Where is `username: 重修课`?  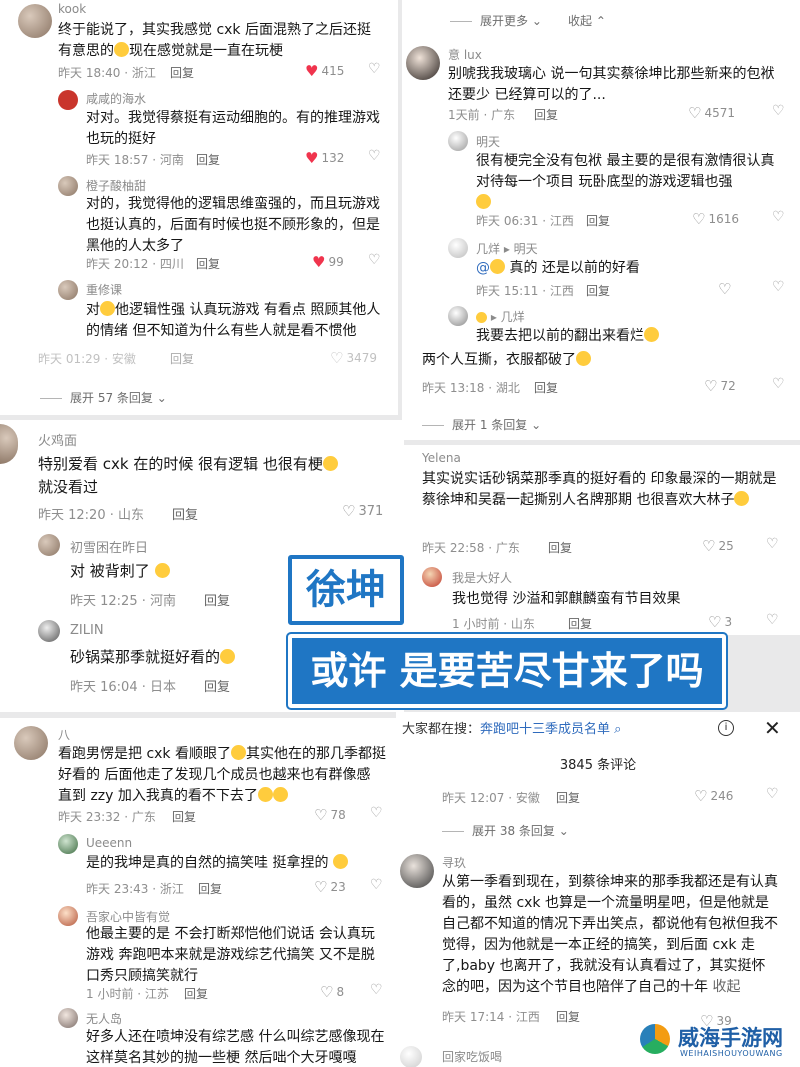 username: 重修课 is located at coordinates (104, 289).